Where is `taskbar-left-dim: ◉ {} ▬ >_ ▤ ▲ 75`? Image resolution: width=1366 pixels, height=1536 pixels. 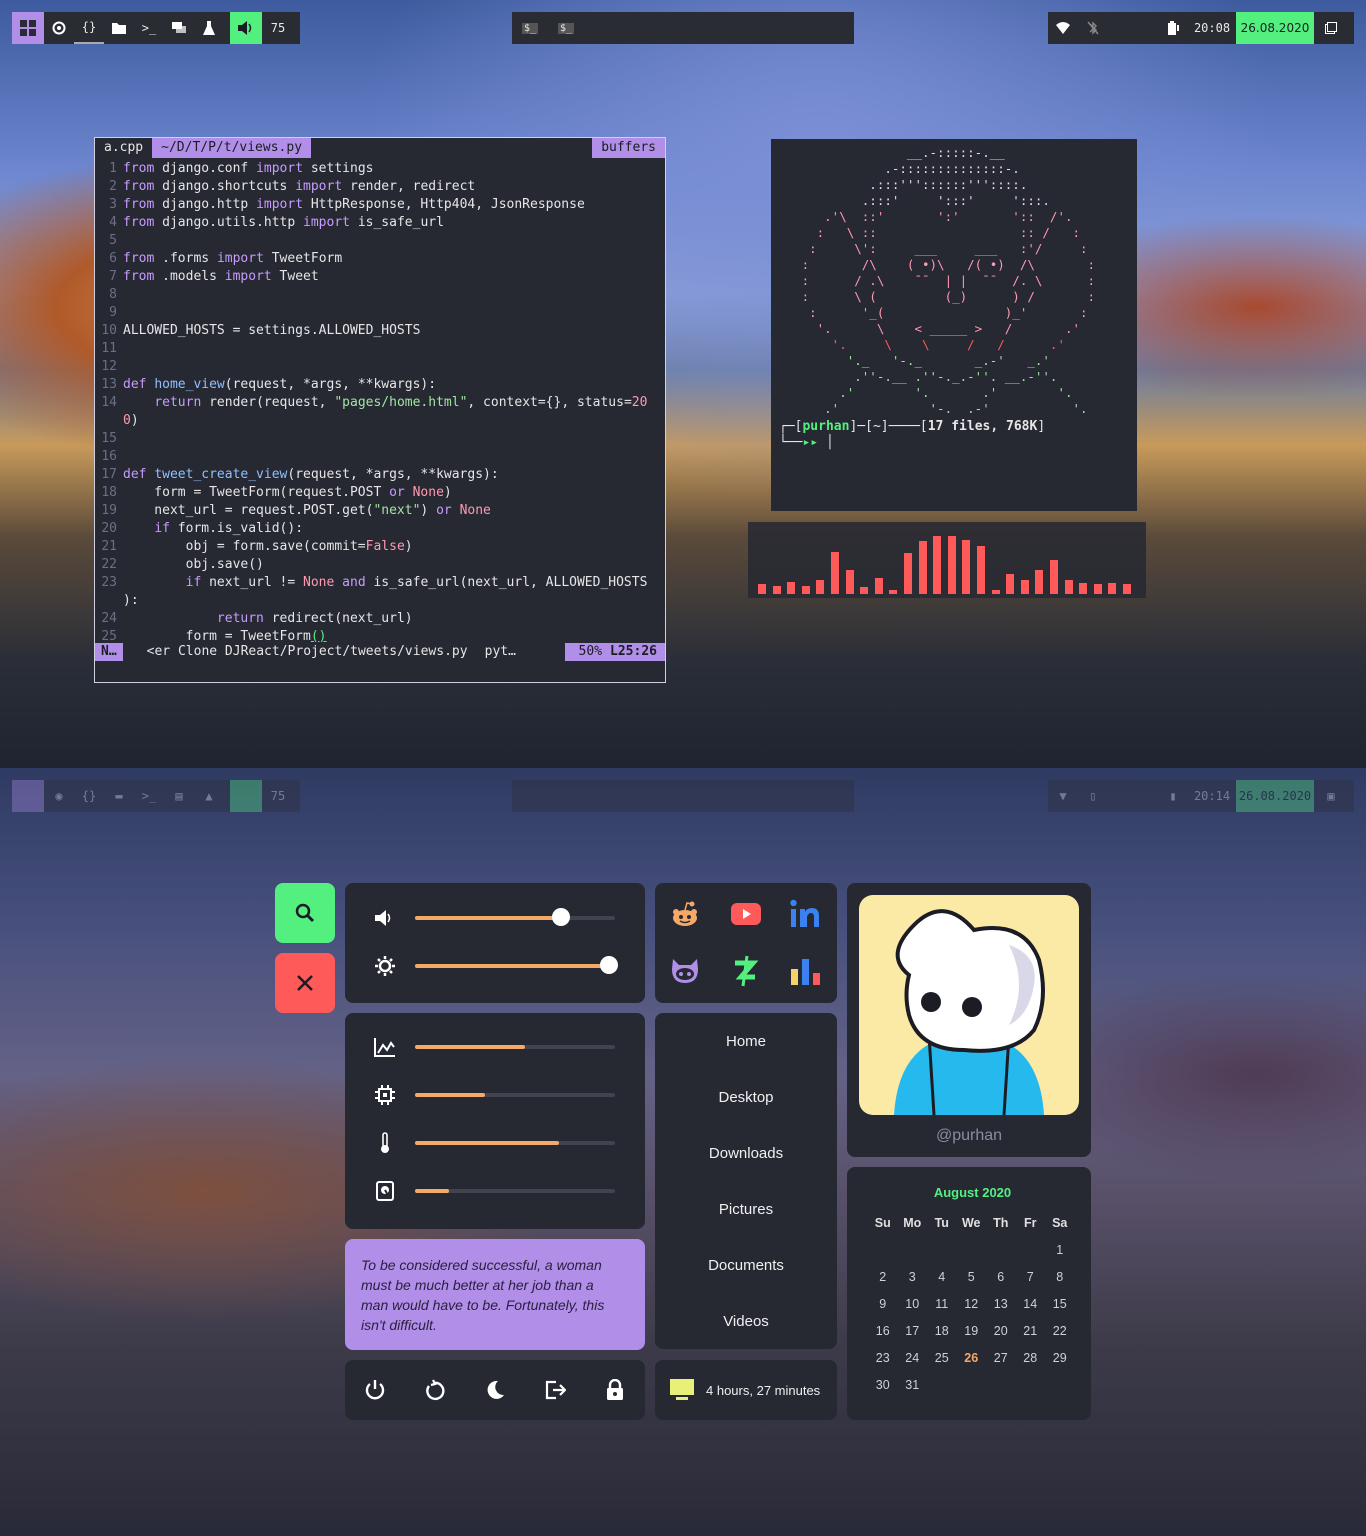 taskbar-left-dim: ◉ {} ▬ >_ ▤ ▲ 75 is located at coordinates (156, 796).